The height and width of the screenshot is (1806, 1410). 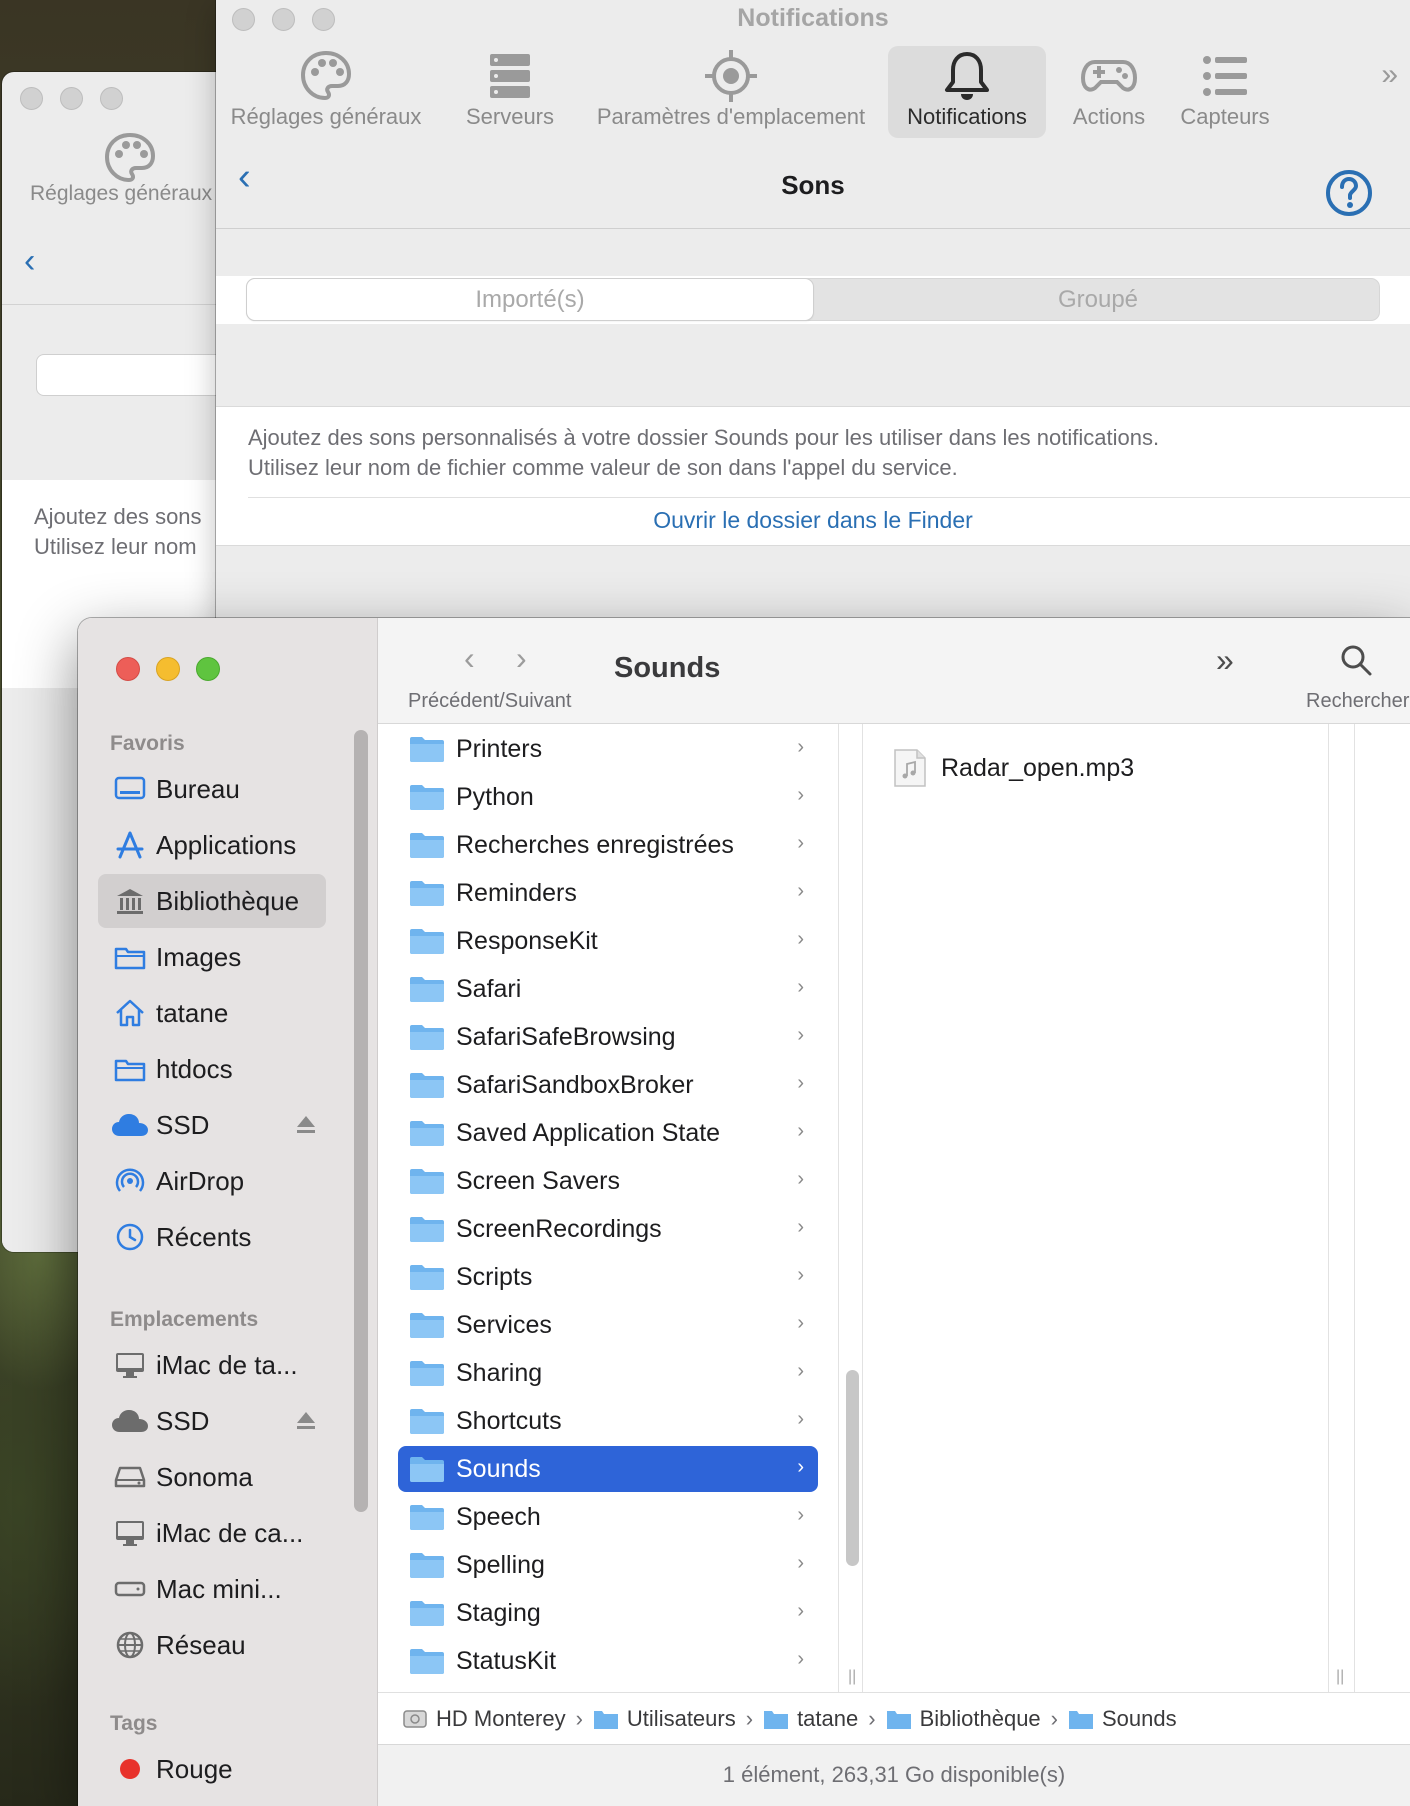 I want to click on segment-imported: Importé(s), so click(x=530, y=299).